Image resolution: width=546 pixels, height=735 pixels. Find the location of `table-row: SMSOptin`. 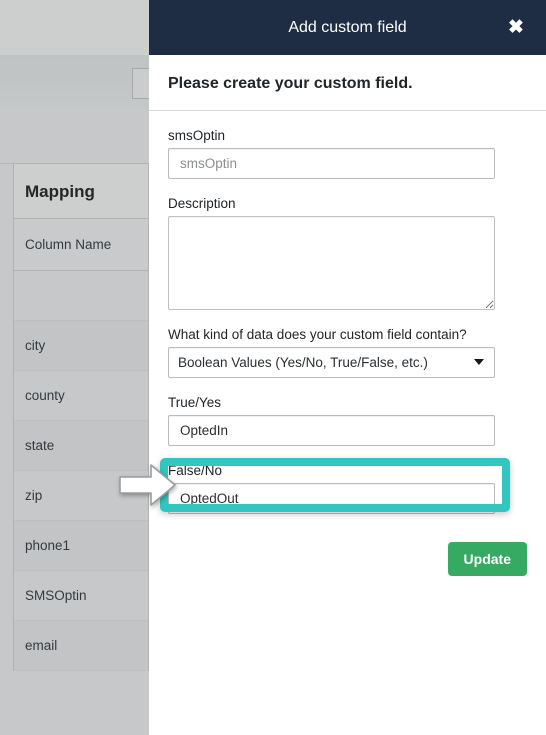

table-row: SMSOptin is located at coordinates (81, 596).